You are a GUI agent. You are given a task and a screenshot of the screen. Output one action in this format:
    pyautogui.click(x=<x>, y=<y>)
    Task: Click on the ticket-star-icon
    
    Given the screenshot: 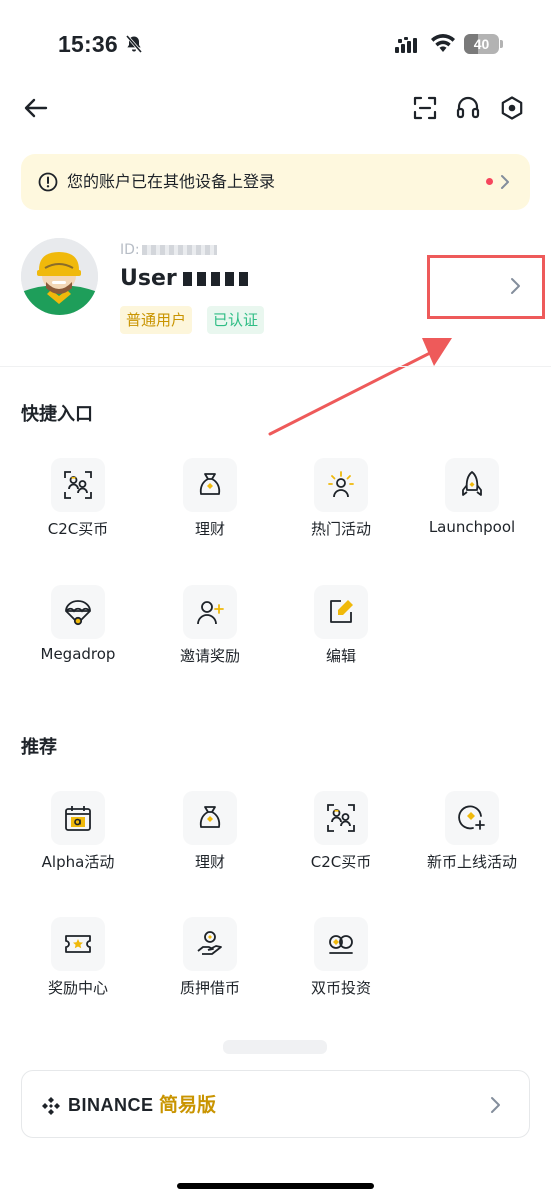 What is the action you would take?
    pyautogui.click(x=78, y=944)
    